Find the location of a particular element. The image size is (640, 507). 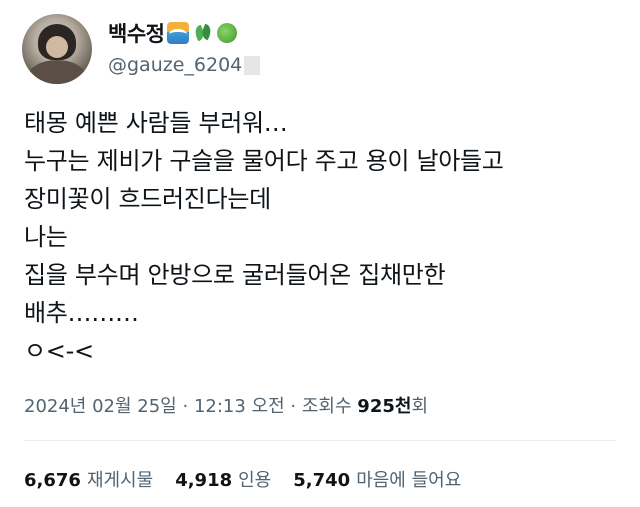

likes-stat: 5,740 마음에 들어요 is located at coordinates (377, 479).